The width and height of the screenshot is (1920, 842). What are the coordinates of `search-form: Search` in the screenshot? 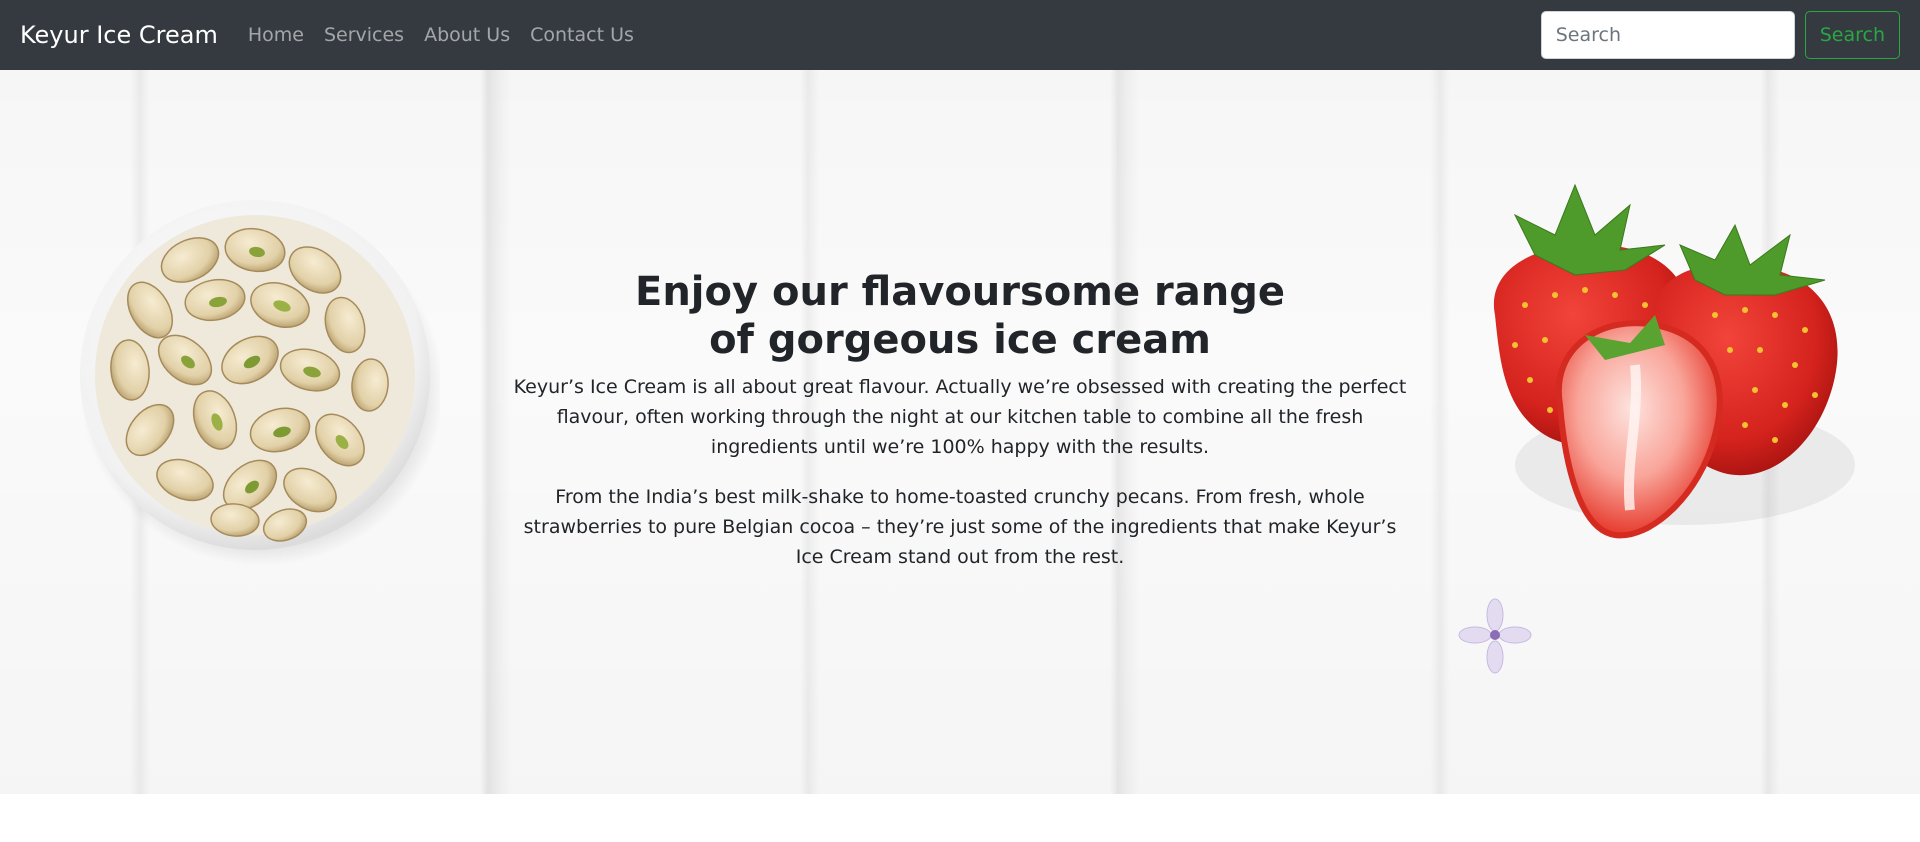 It's located at (1720, 35).